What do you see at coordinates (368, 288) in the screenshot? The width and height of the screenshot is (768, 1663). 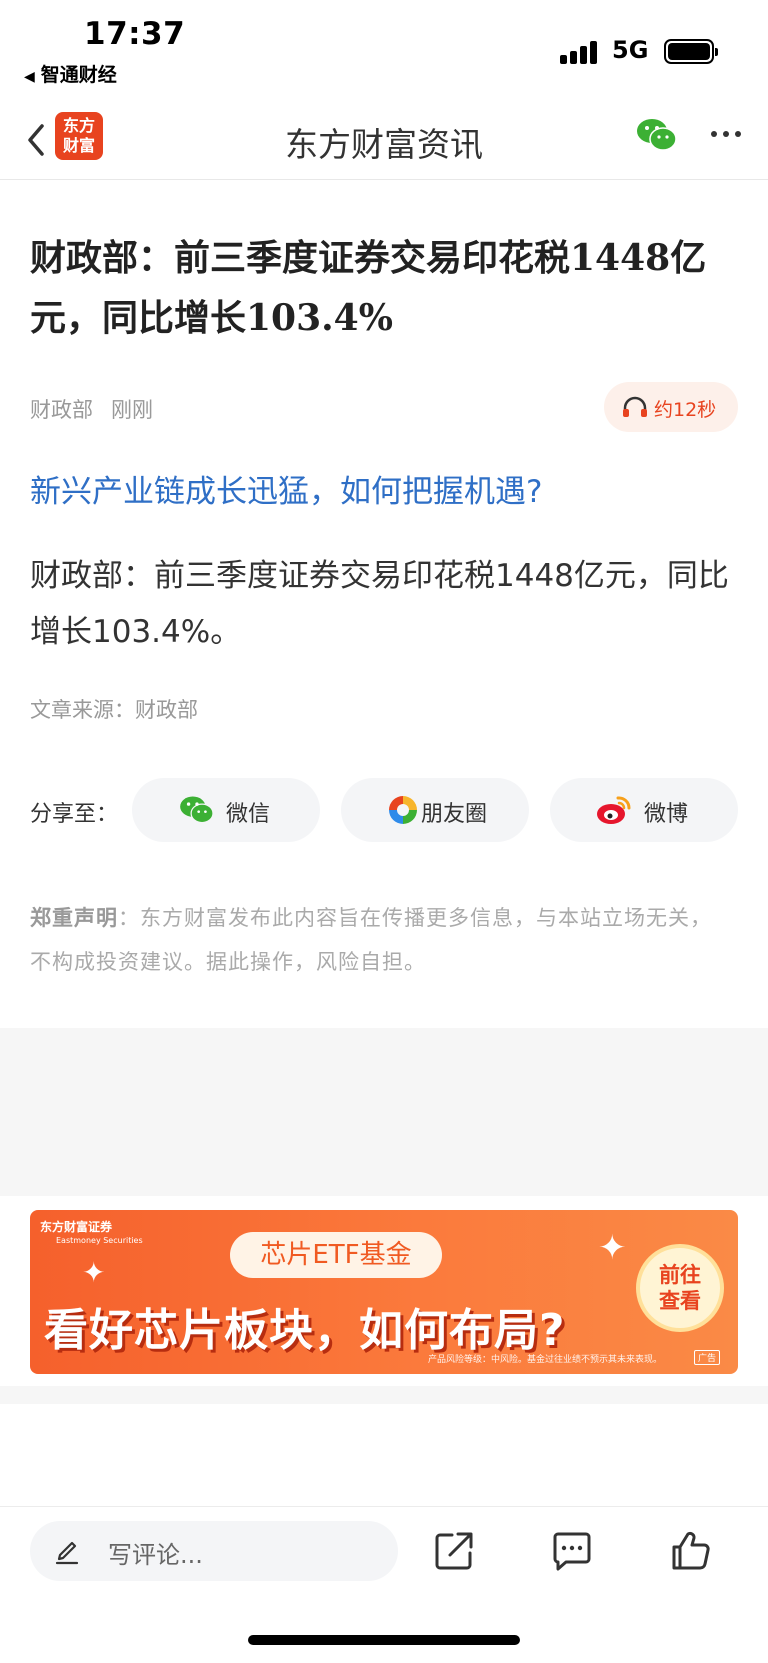 I see `article-headline: 财政部：前三季度证券交易印花税1448亿元，同比增长103.4%` at bounding box center [368, 288].